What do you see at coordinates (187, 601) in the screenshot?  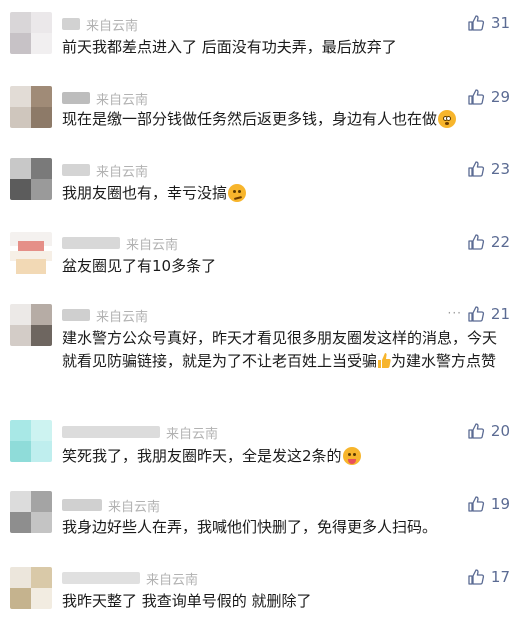 I see `comment-text: 我昨天整了 我查询单号假的 就删除了` at bounding box center [187, 601].